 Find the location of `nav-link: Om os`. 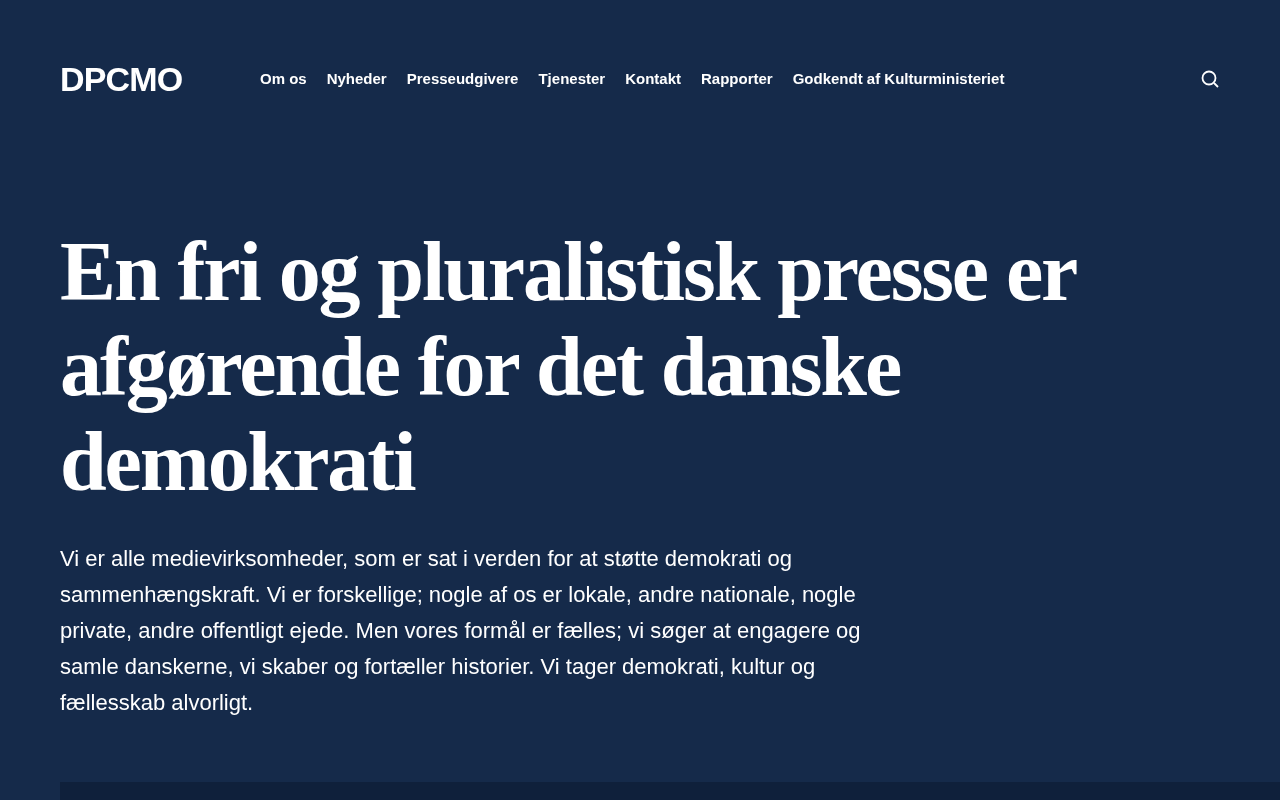

nav-link: Om os is located at coordinates (283, 79).